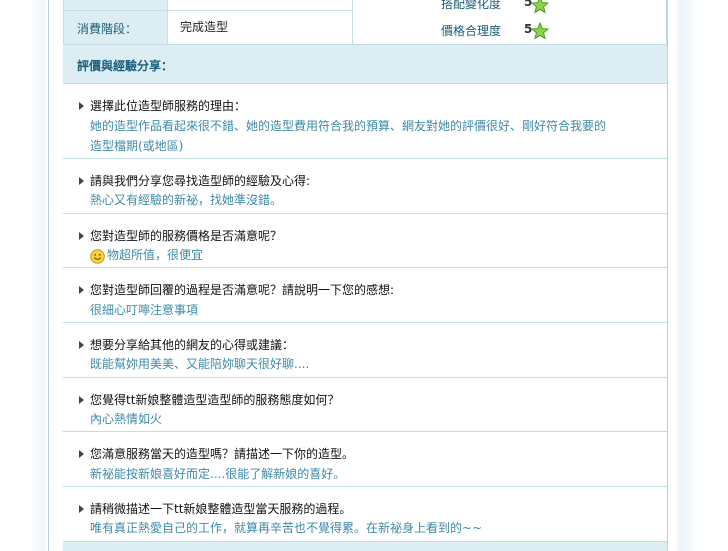  Describe the element at coordinates (365, 186) in the screenshot. I see `qa-item: 請與我們分享您尋找造型師的經驗及心得: 熱心又有經驗的新祕，找她準沒錯。` at that location.